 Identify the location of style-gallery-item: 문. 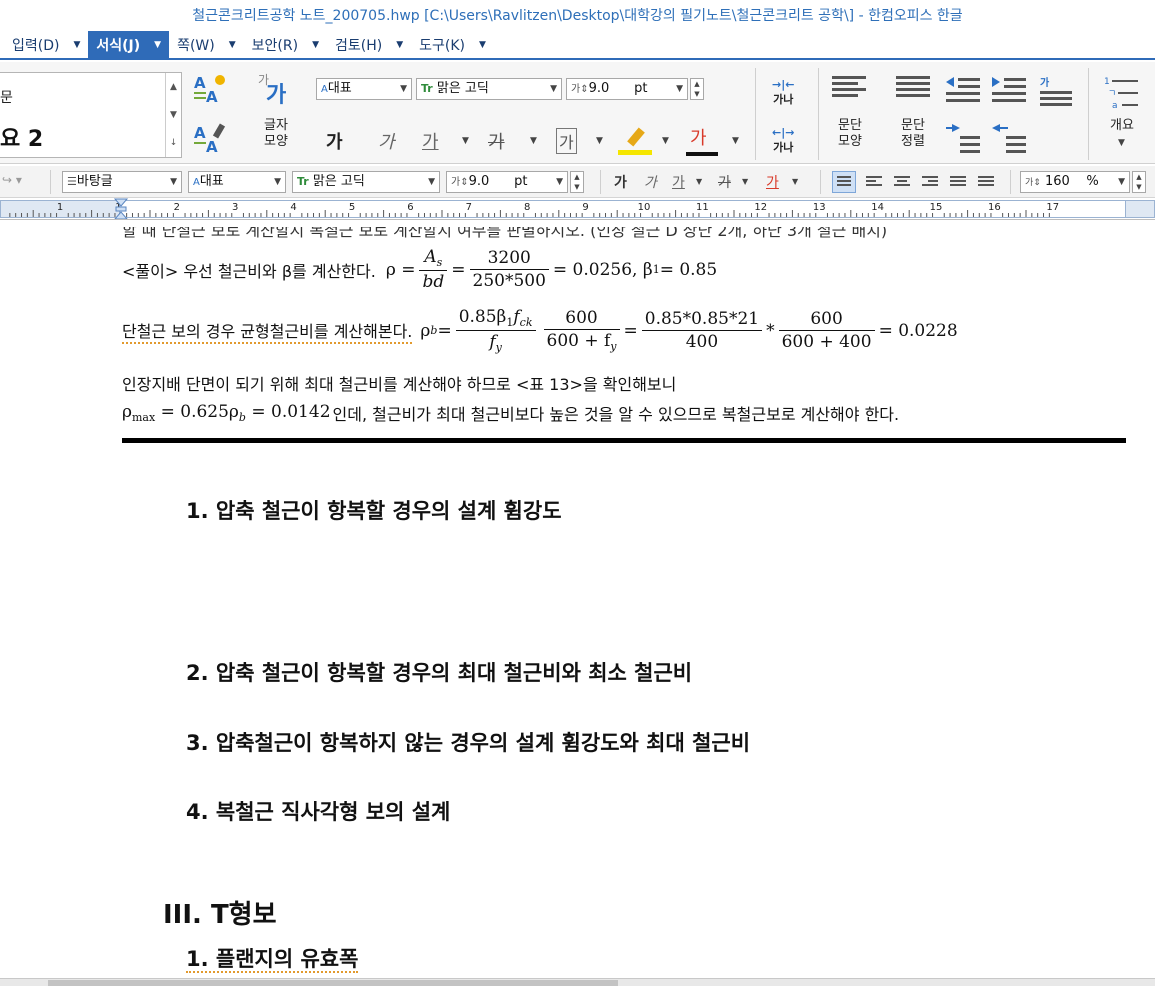
(6, 97).